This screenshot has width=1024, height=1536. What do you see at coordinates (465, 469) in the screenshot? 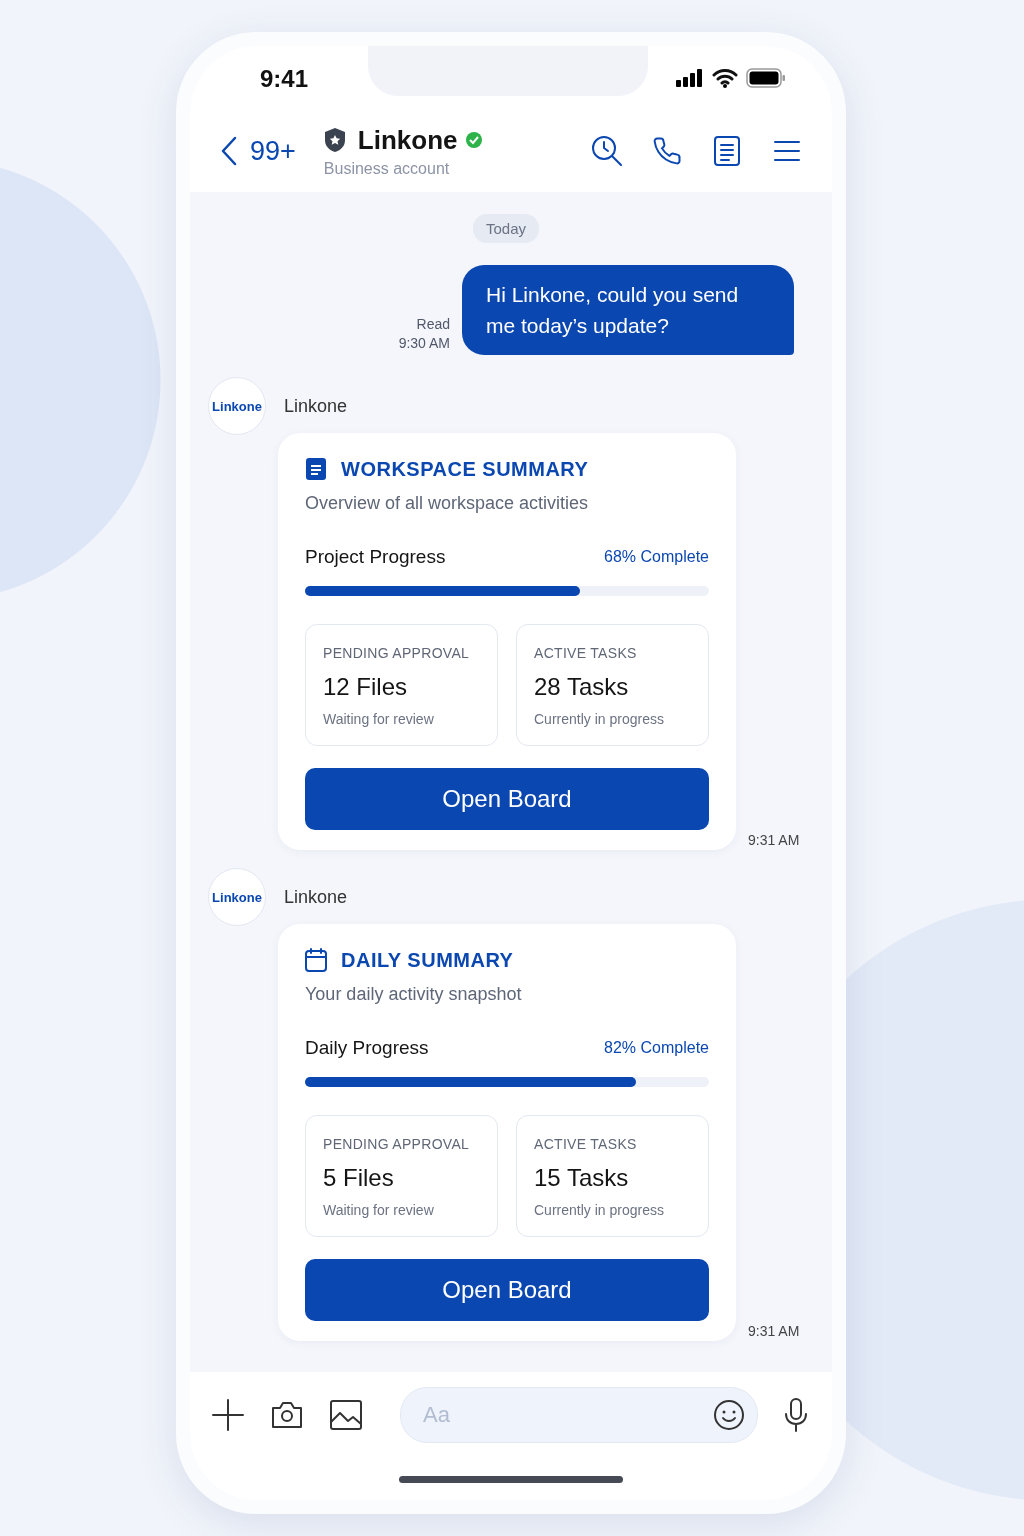
I see `card-title: WORKSPACE SUMMARY` at bounding box center [465, 469].